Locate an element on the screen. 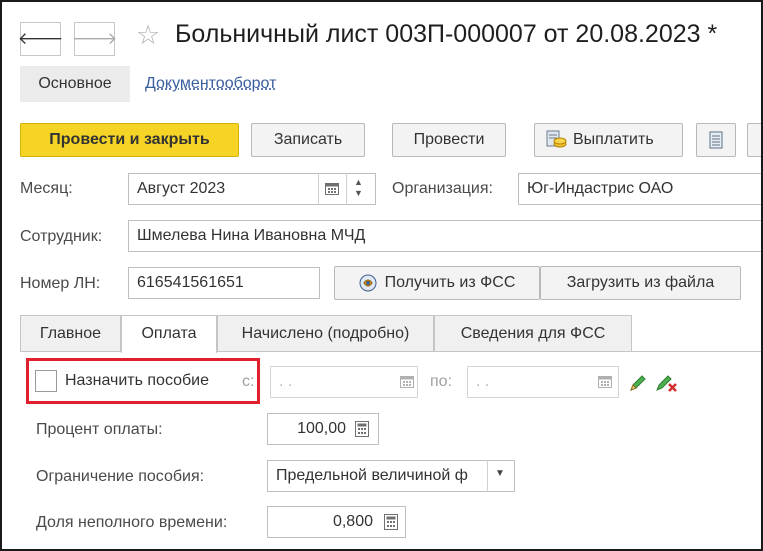 The width and height of the screenshot is (763, 551). benefit-limit-label: Ограничение пособия: is located at coordinates (120, 476).